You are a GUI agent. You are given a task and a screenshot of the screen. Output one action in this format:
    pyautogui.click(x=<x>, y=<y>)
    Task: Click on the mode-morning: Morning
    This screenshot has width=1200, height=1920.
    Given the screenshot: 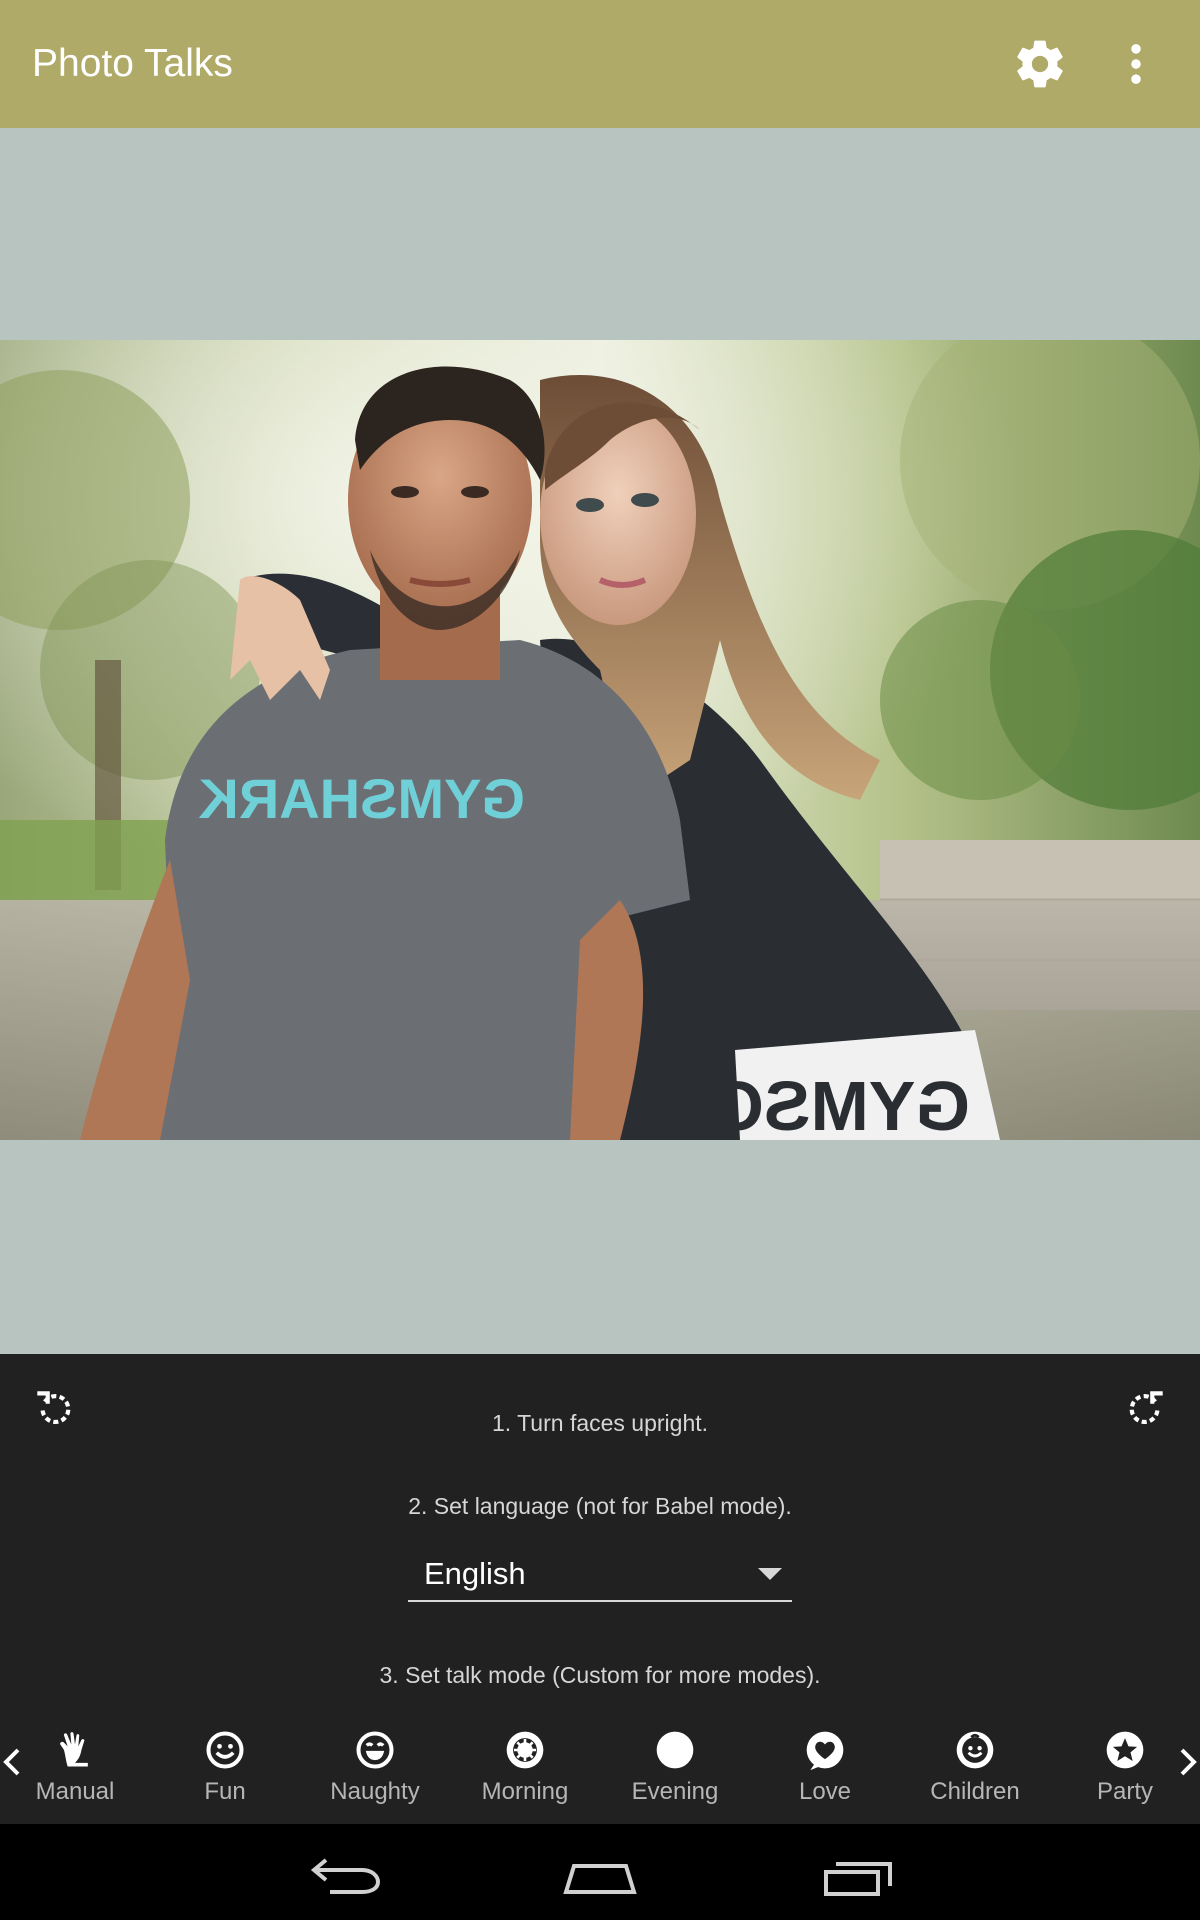 What is the action you would take?
    pyautogui.click(x=525, y=1772)
    